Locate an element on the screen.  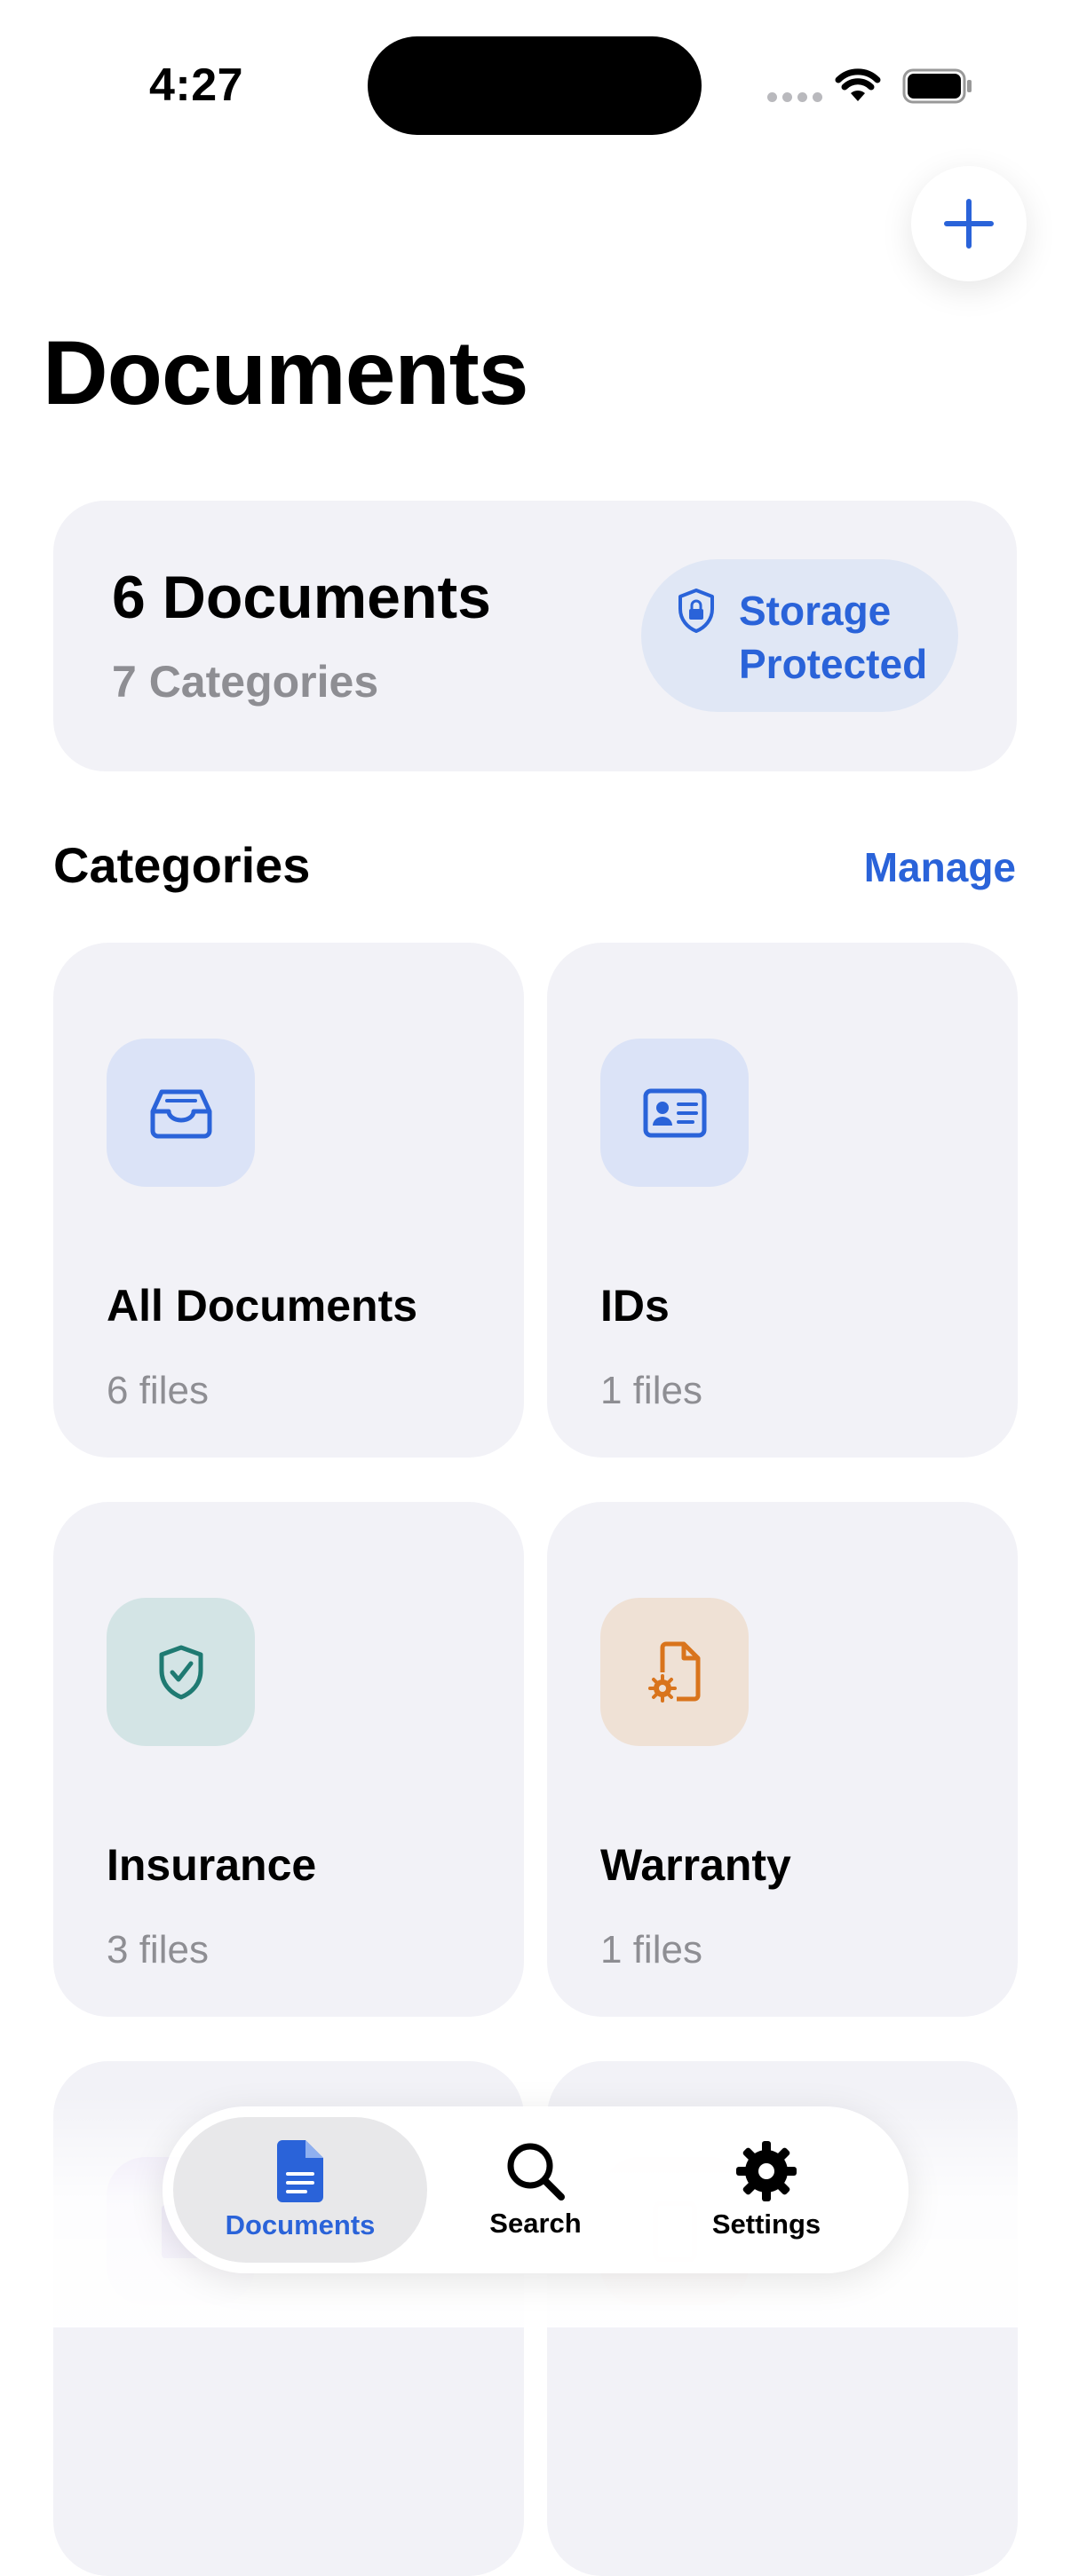
add-document-button is located at coordinates (969, 223).